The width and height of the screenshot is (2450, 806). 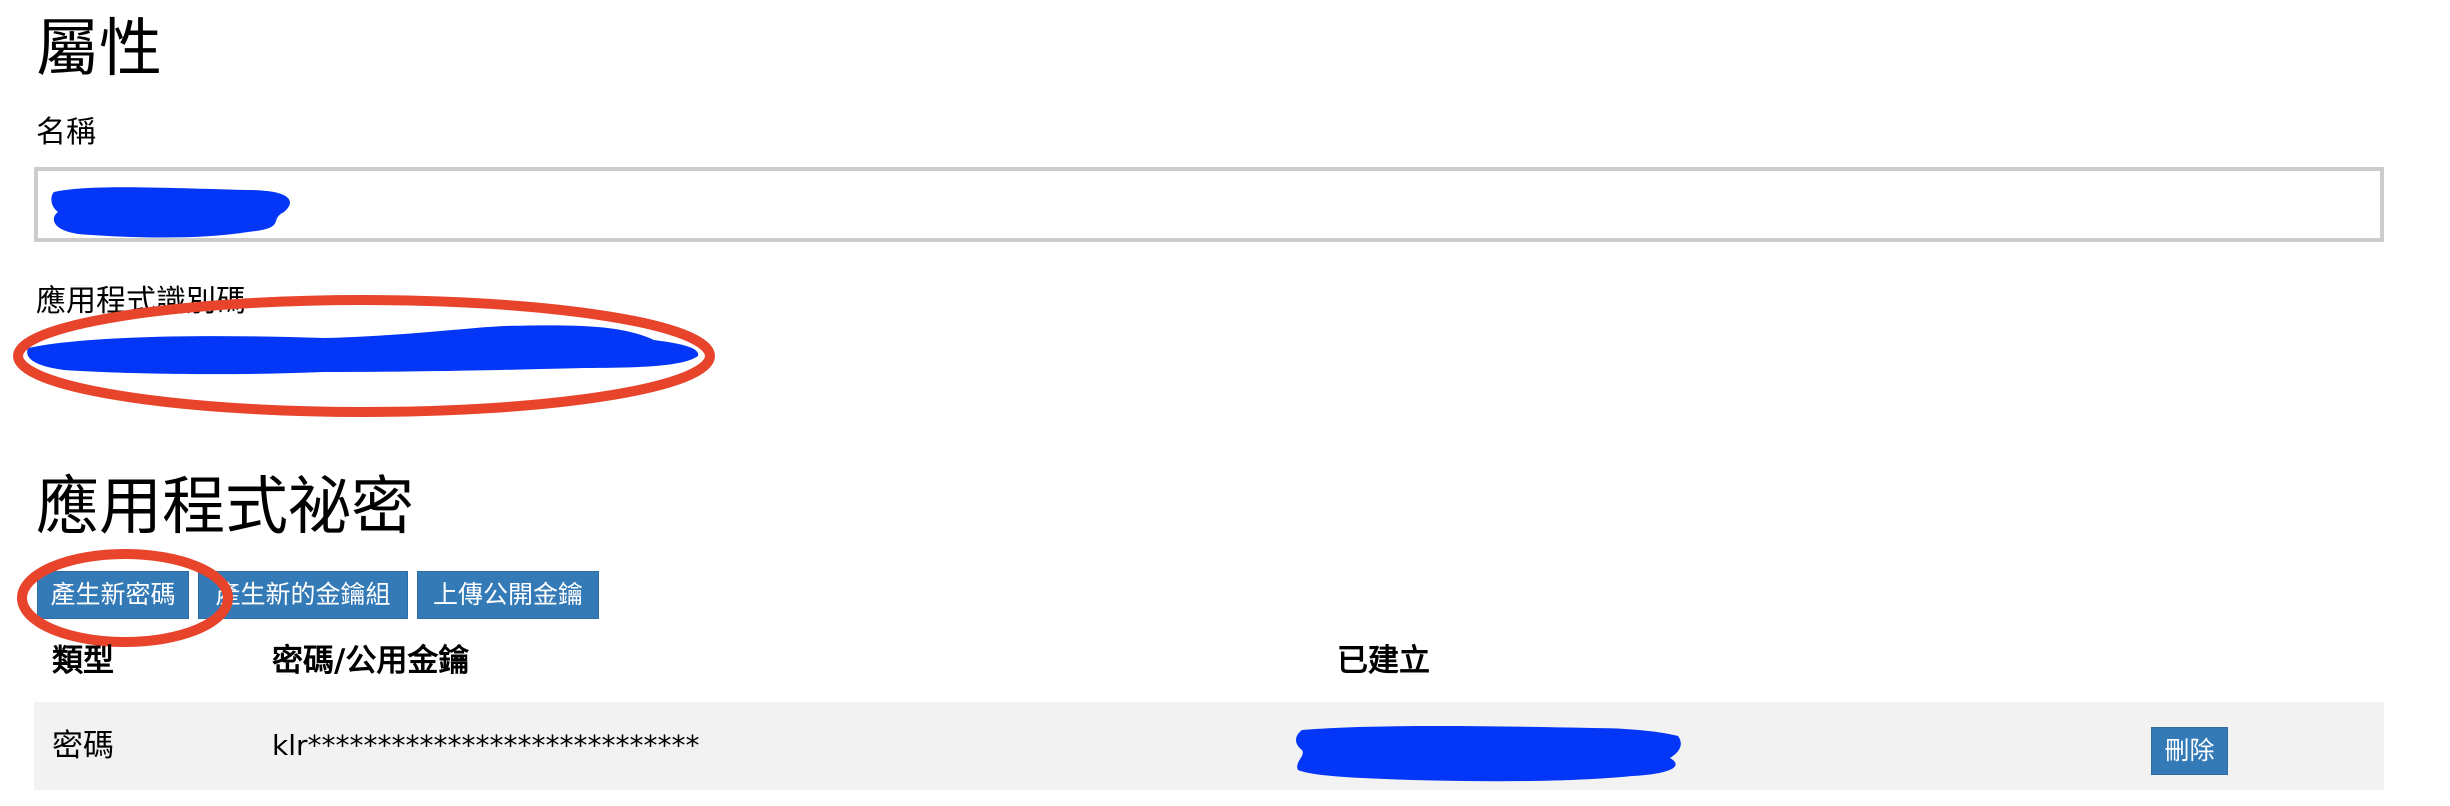 What do you see at coordinates (508, 595) in the screenshot?
I see `upload-public-key-button: 上傳公開金鑰` at bounding box center [508, 595].